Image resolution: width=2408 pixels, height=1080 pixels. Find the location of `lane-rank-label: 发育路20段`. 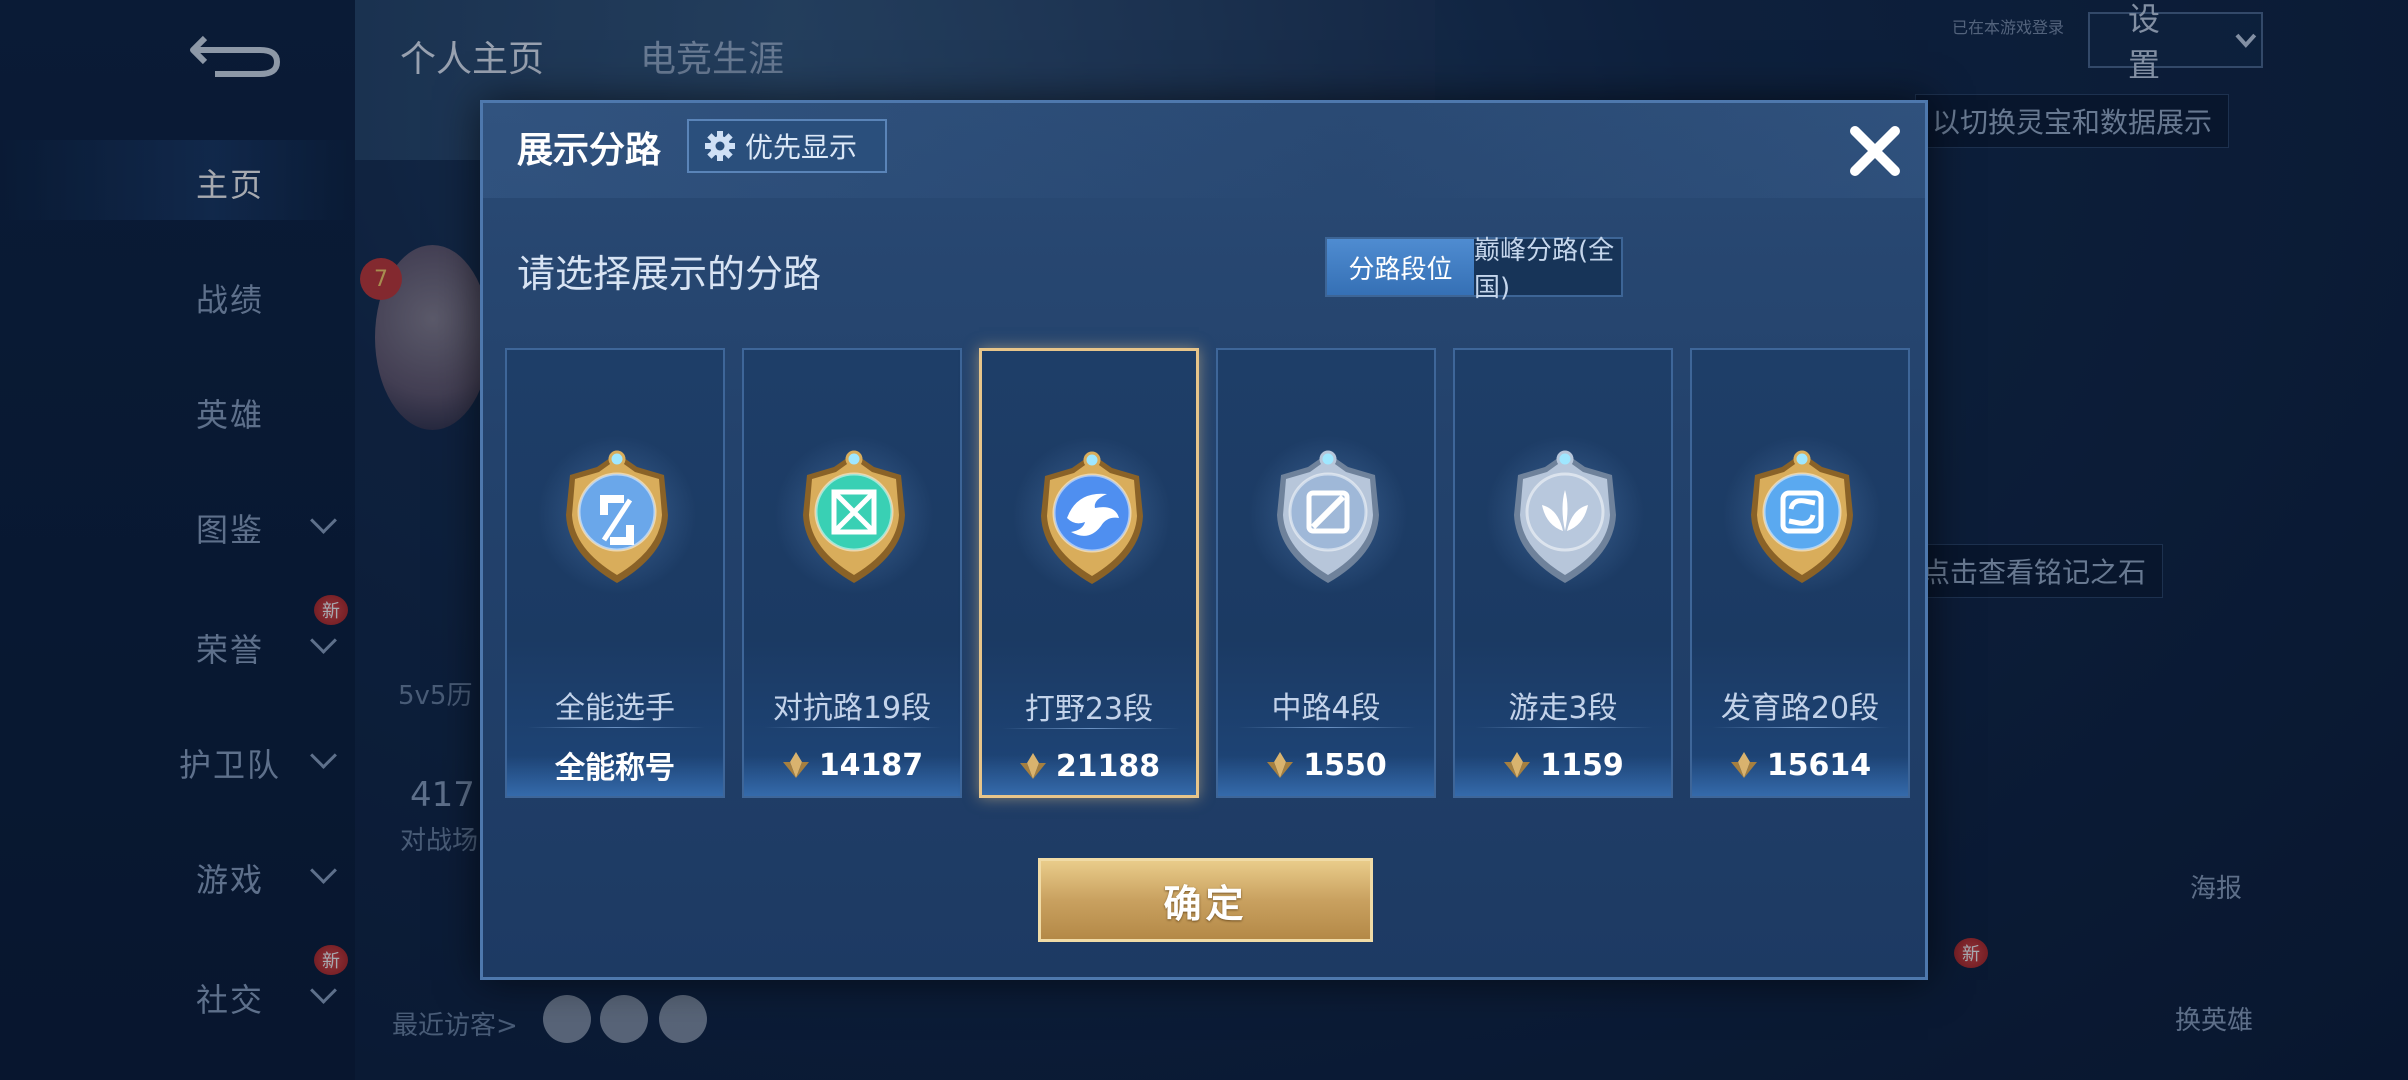

lane-rank-label: 发育路20段 is located at coordinates (1800, 708).